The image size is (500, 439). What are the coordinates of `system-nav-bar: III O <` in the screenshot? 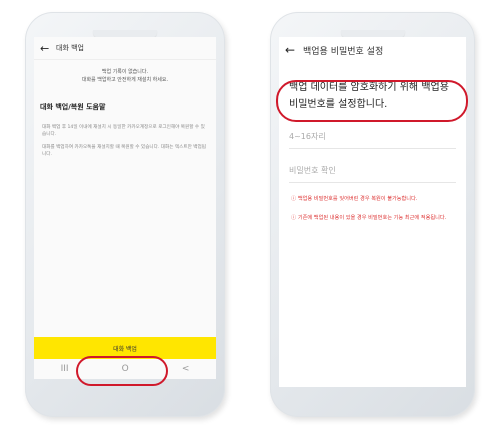 It's located at (125, 369).